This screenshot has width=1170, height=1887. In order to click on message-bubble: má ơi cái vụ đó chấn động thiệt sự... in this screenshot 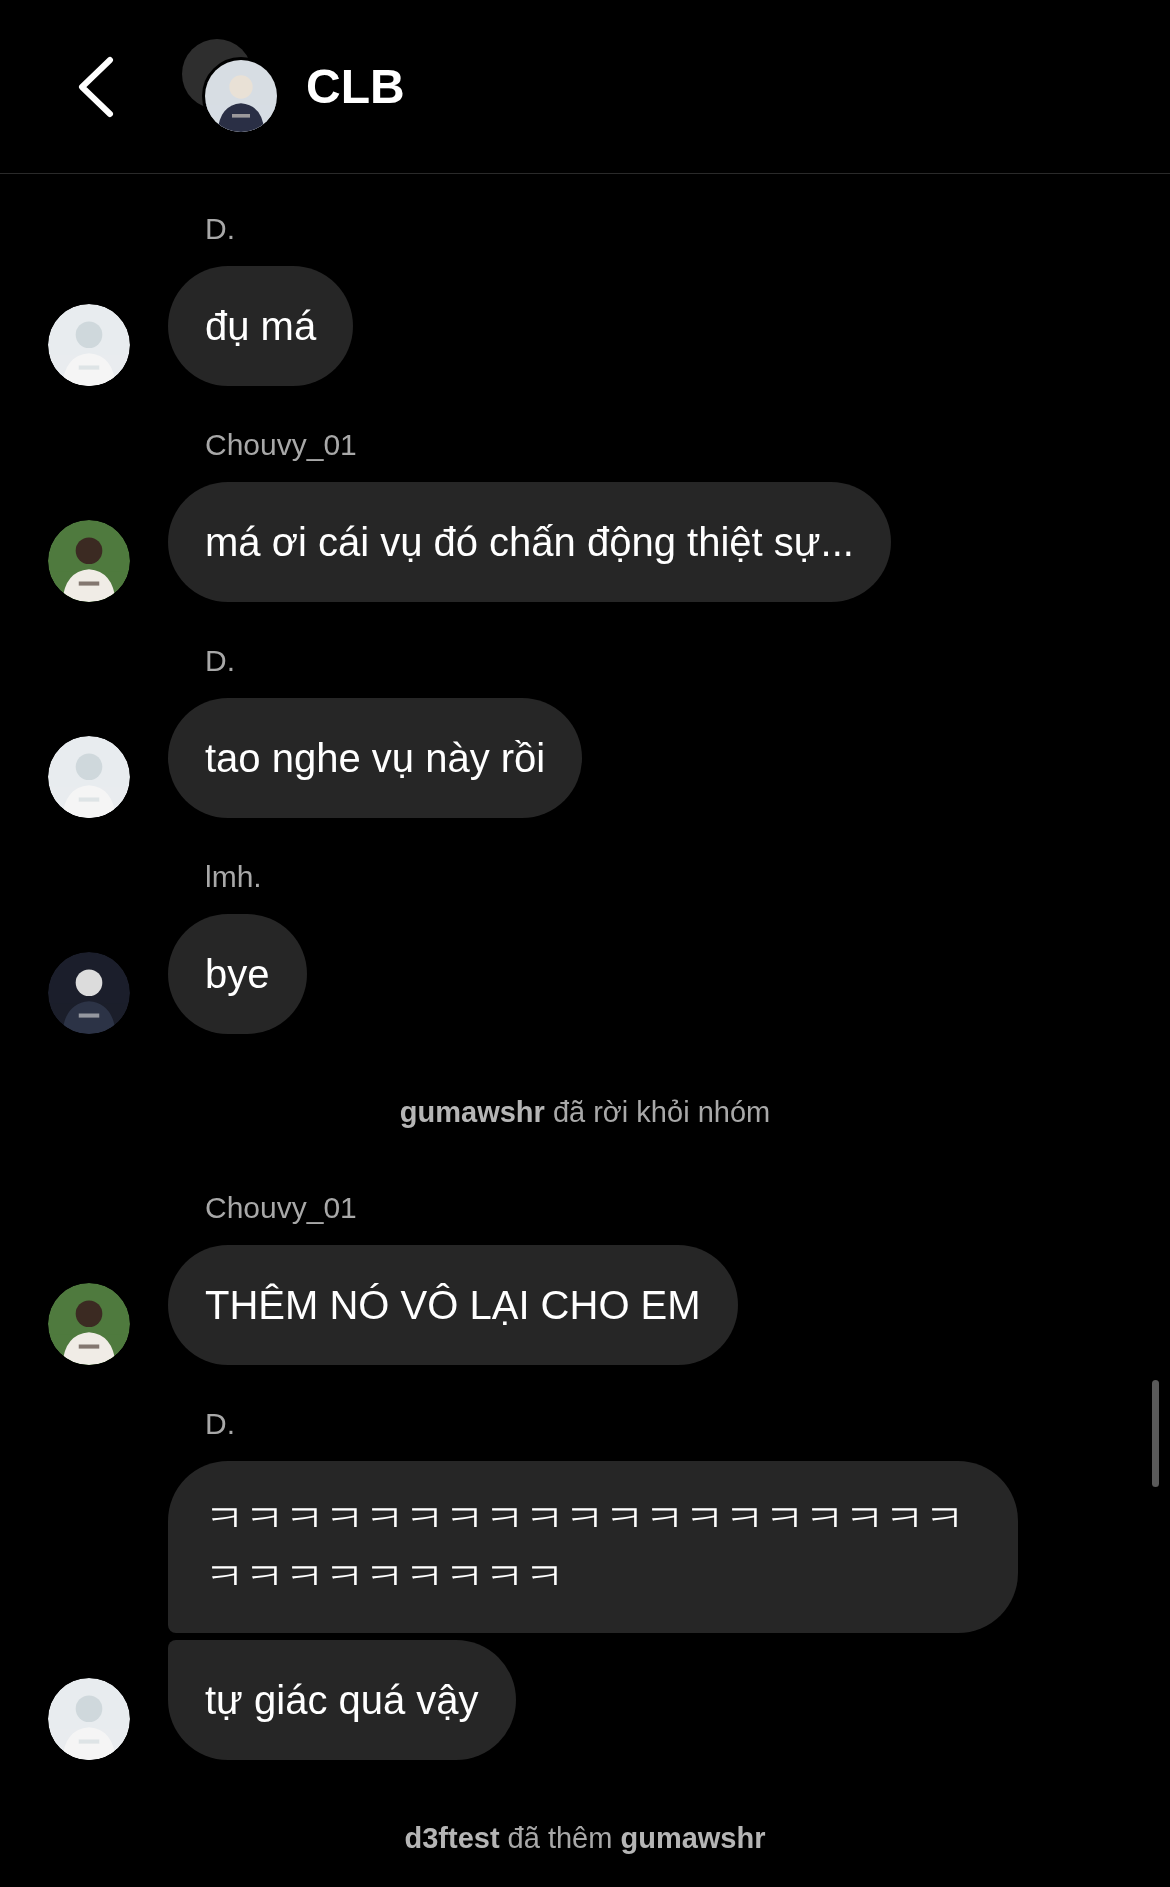, I will do `click(529, 542)`.